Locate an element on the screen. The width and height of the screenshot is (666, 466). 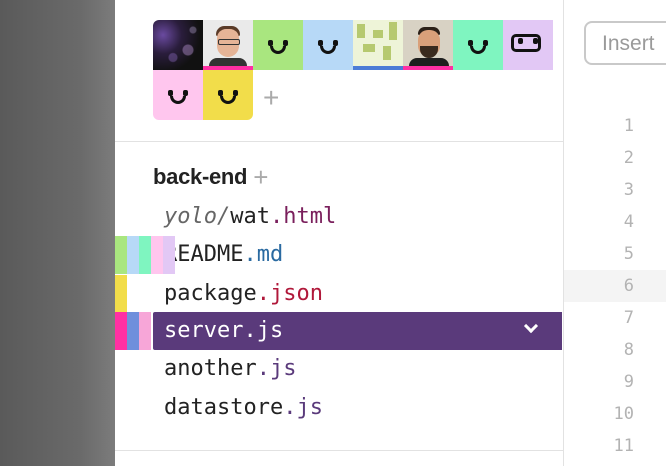
line-number: 3 is located at coordinates (628, 190).